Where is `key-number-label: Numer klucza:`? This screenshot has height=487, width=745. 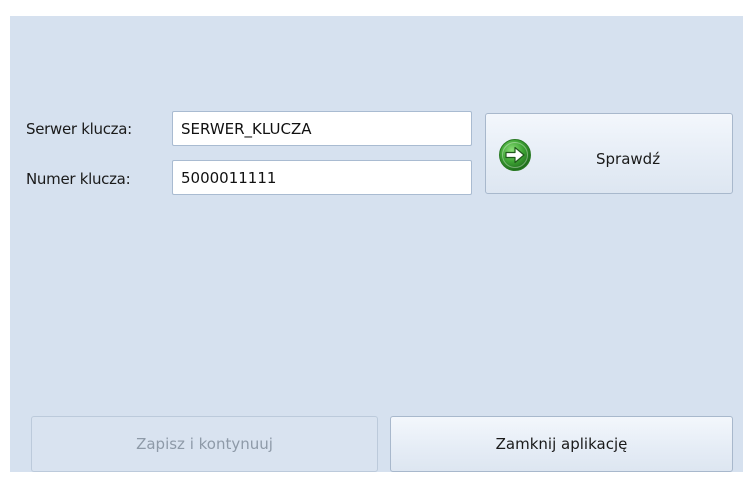 key-number-label: Numer klucza: is located at coordinates (78, 179).